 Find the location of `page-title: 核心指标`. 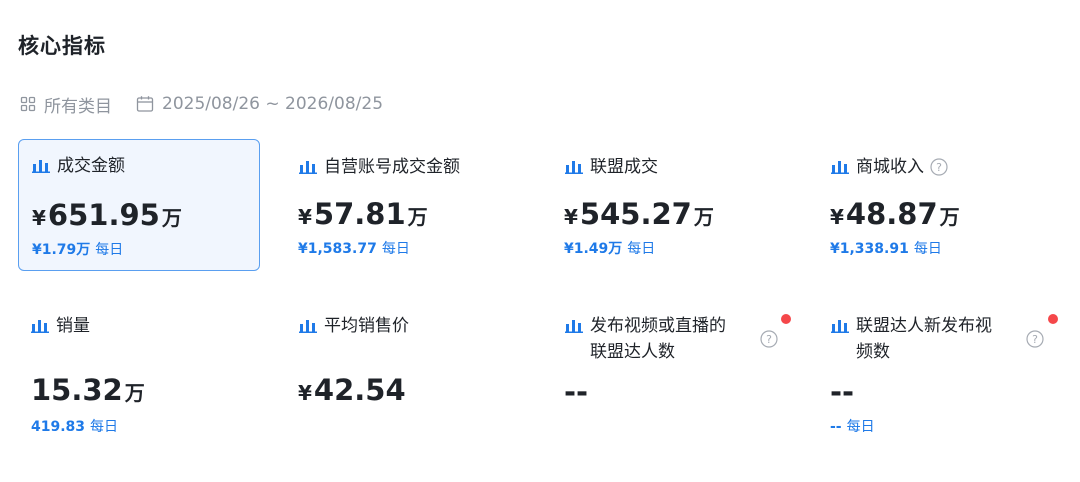

page-title: 核心指标 is located at coordinates (62, 46).